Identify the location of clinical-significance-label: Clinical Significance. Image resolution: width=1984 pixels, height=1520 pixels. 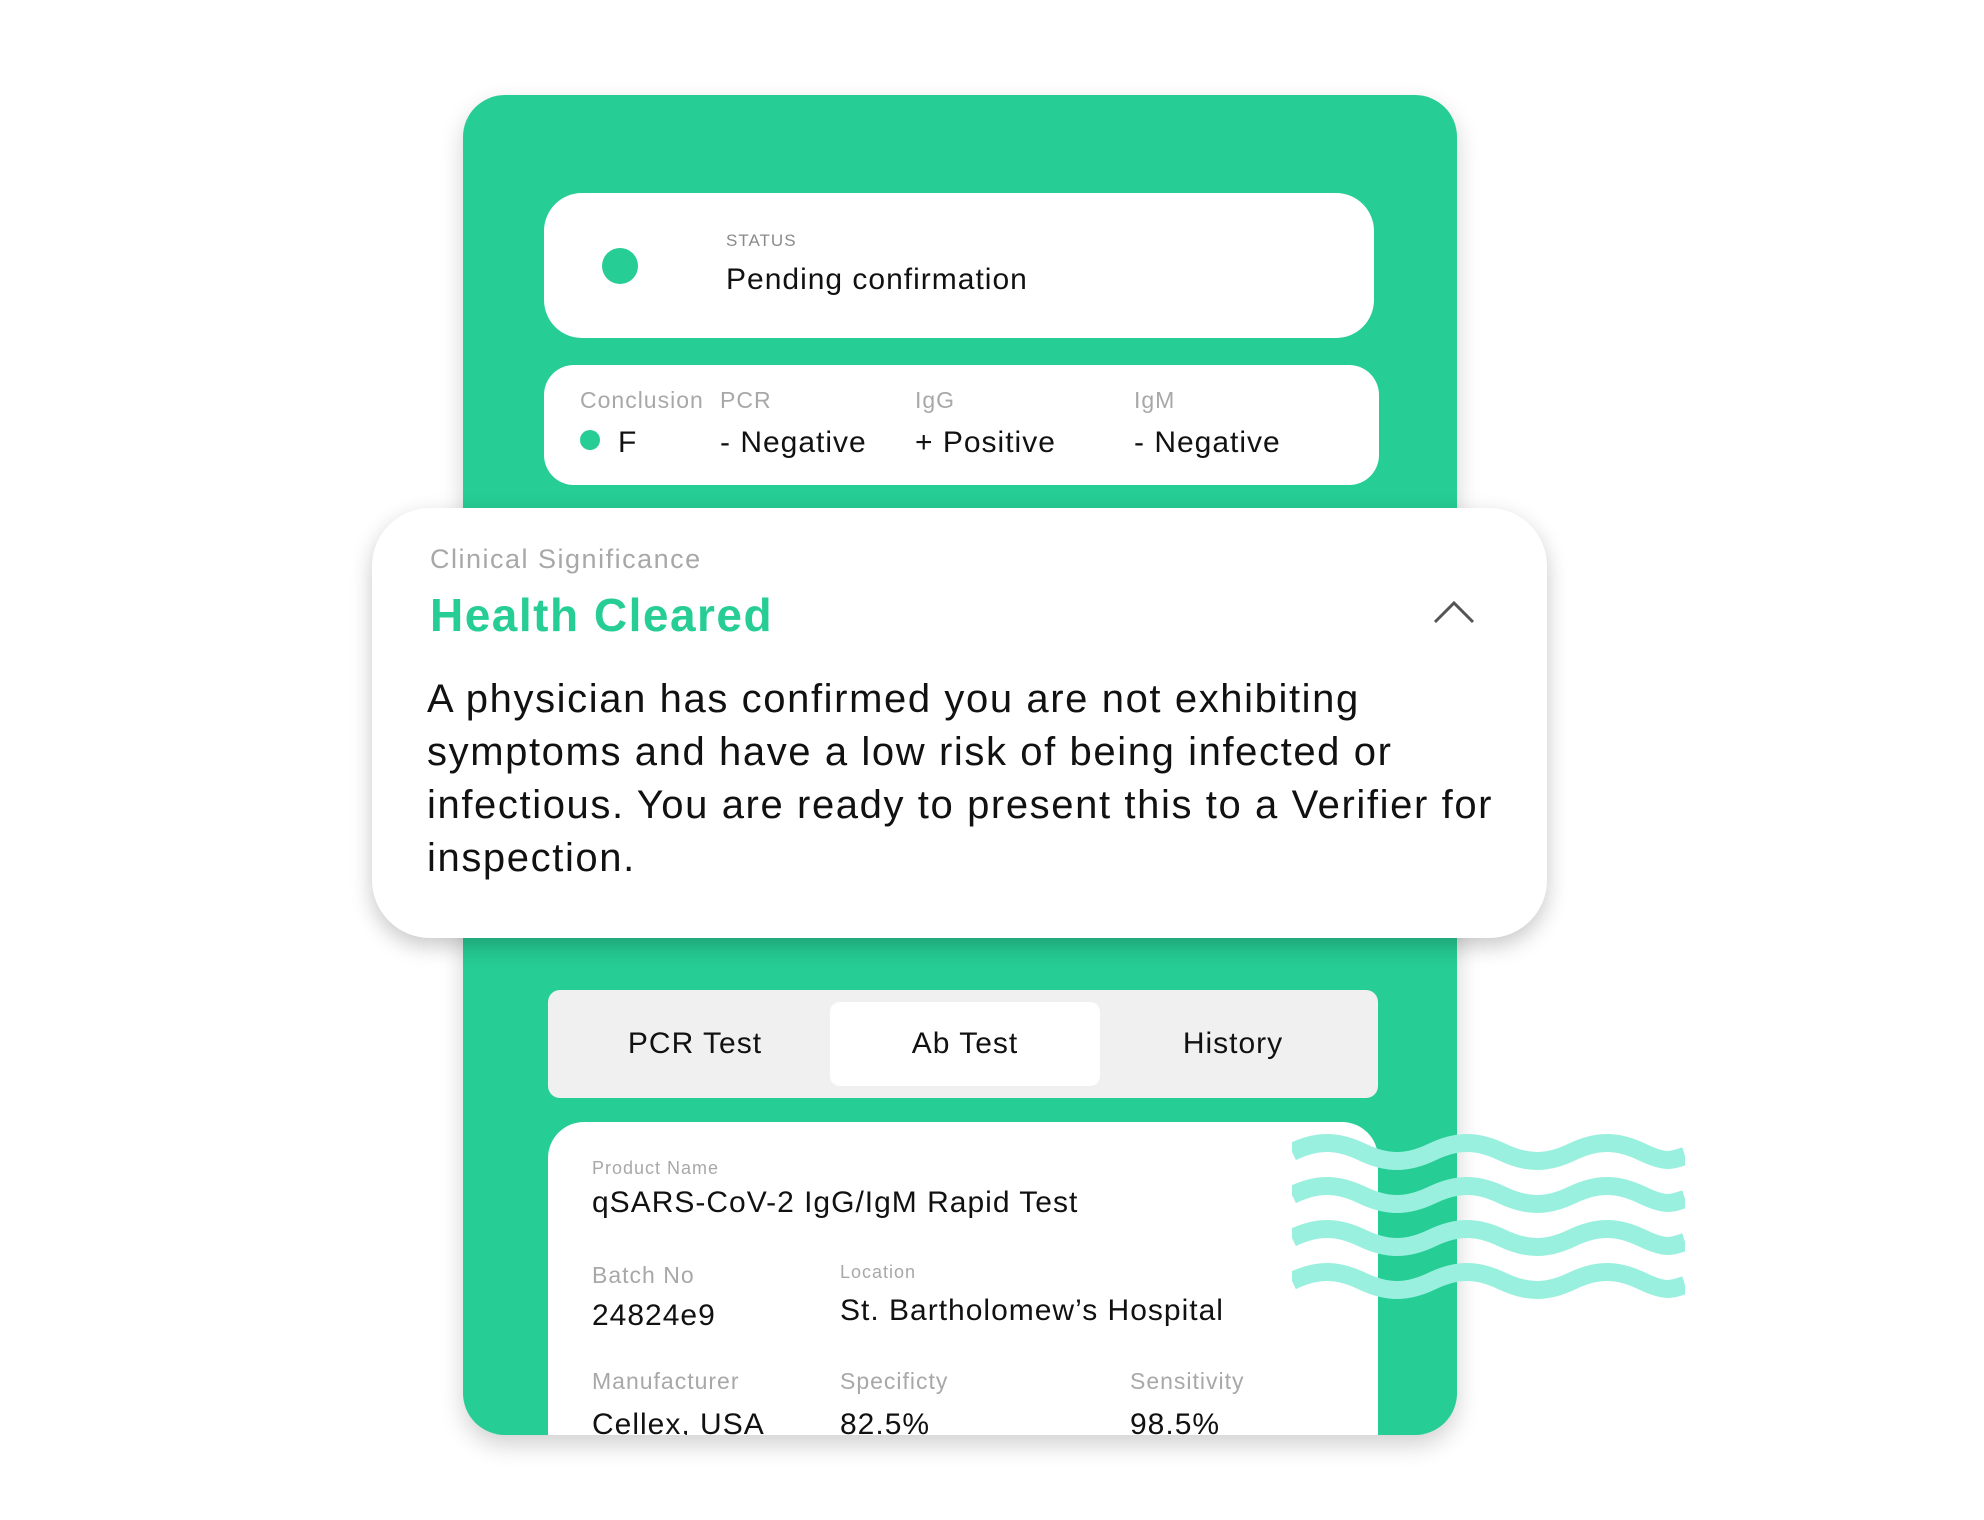
(566, 559).